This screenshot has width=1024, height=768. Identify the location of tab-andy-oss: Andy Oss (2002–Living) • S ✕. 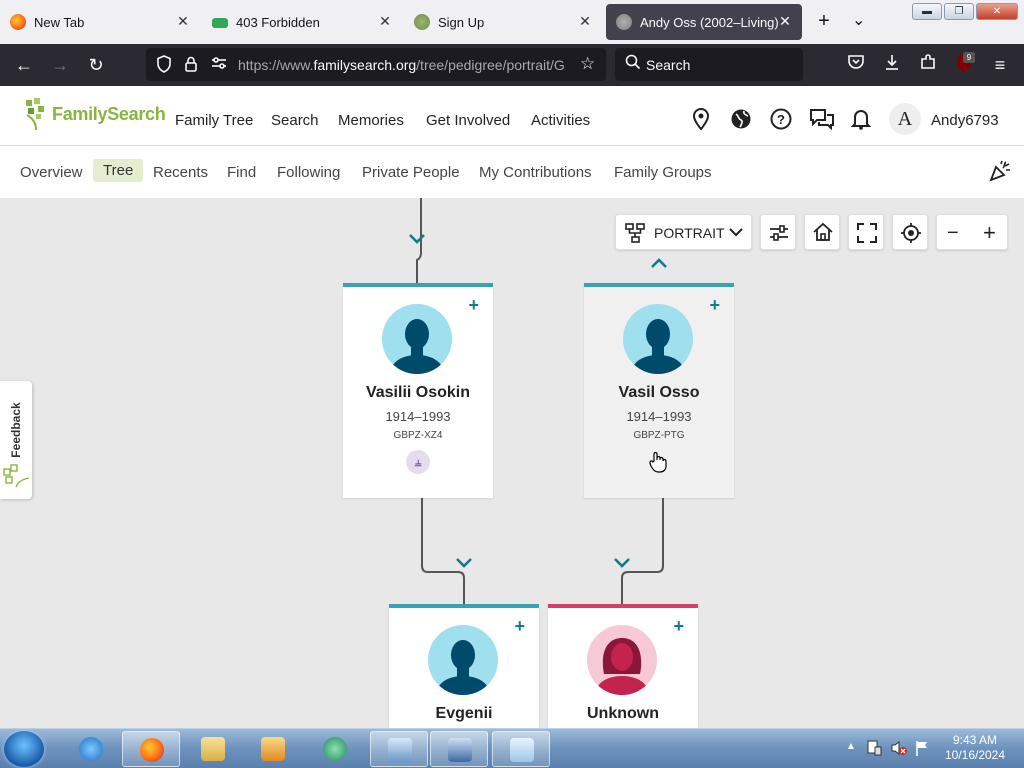
(704, 22).